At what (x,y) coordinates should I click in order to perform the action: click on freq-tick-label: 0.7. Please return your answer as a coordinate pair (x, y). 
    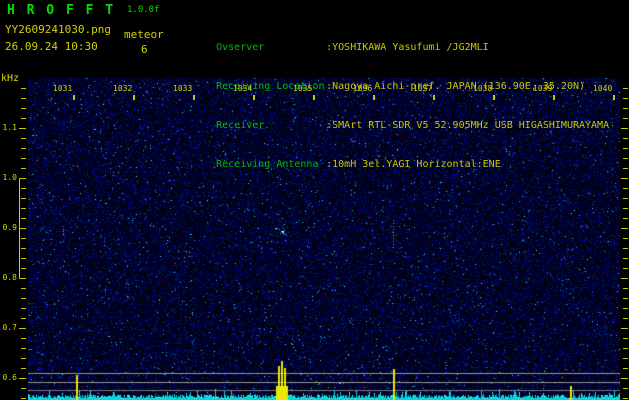
    Looking at the image, I should click on (9, 327).